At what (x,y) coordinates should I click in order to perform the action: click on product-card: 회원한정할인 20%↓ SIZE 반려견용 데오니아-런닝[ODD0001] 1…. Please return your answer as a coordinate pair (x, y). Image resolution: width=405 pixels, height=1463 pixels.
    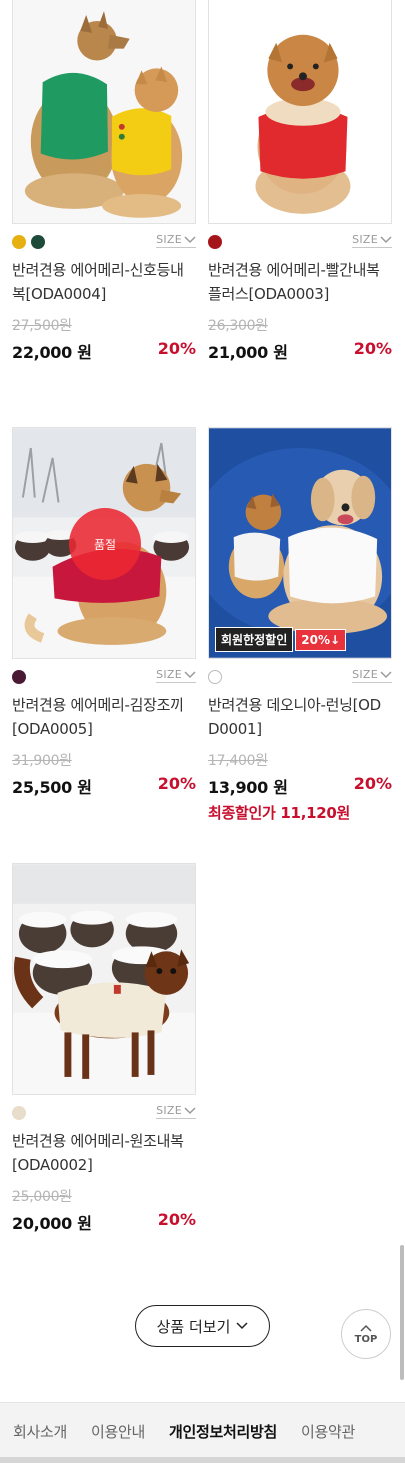
    Looking at the image, I should click on (300, 625).